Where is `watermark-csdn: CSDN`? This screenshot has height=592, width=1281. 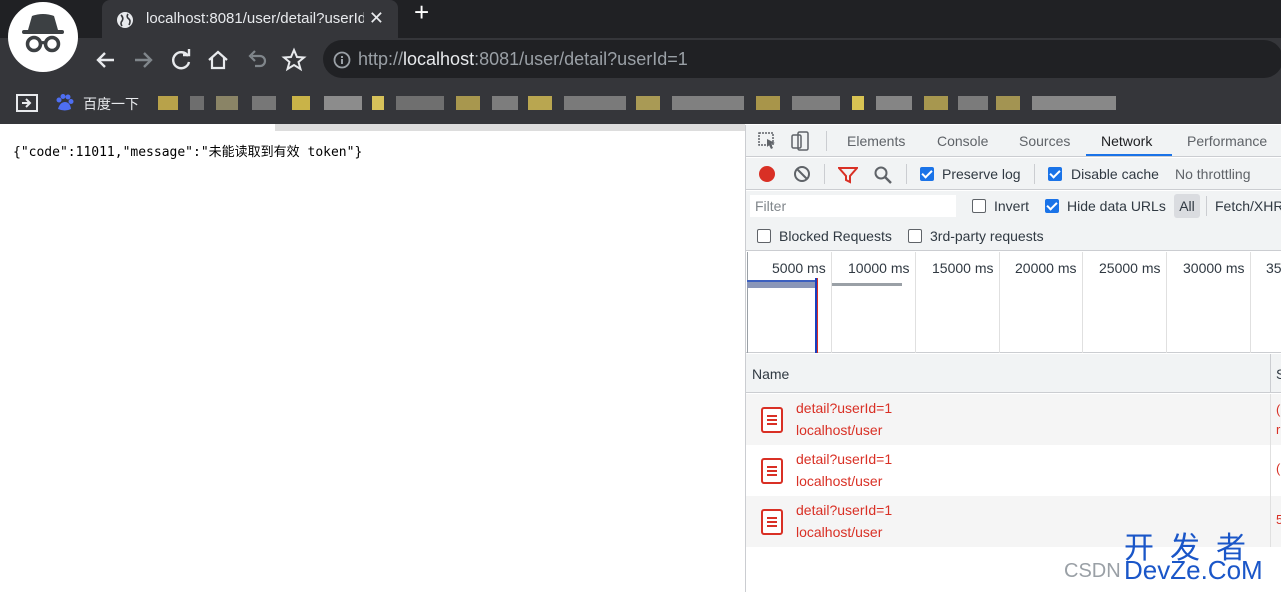 watermark-csdn: CSDN is located at coordinates (1092, 571).